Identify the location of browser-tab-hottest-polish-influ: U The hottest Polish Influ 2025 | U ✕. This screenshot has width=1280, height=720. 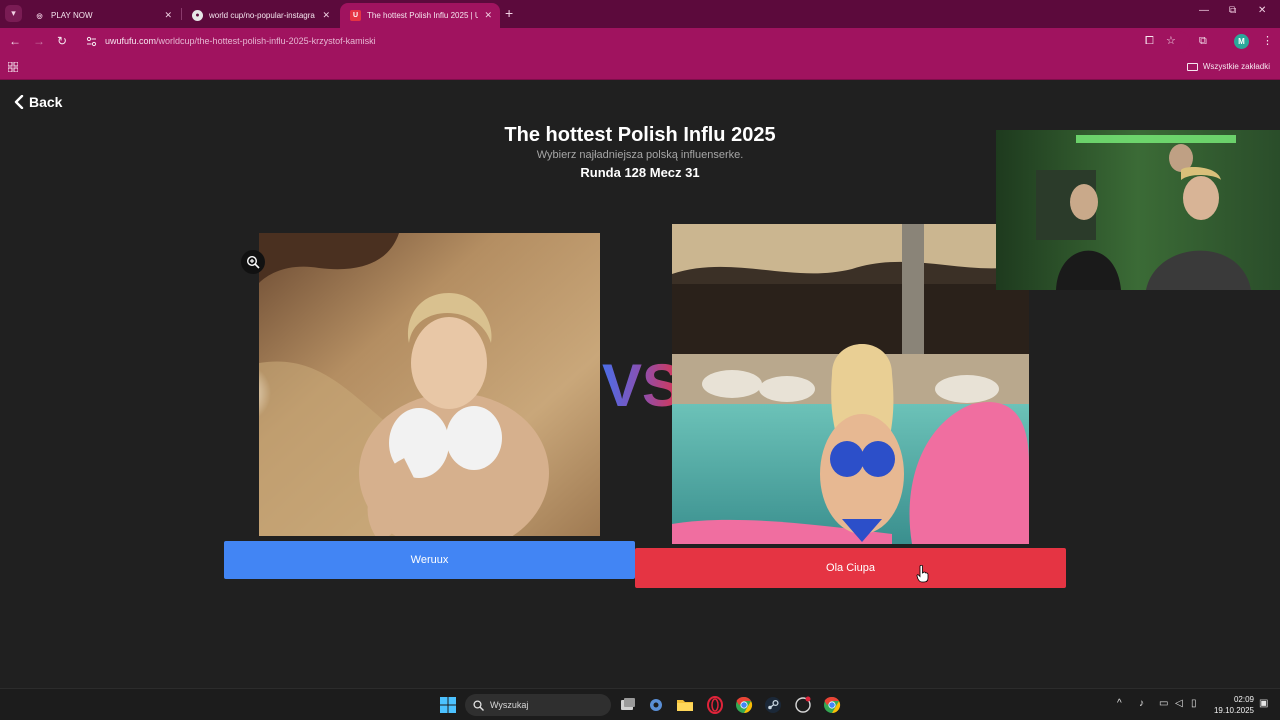
(420, 15).